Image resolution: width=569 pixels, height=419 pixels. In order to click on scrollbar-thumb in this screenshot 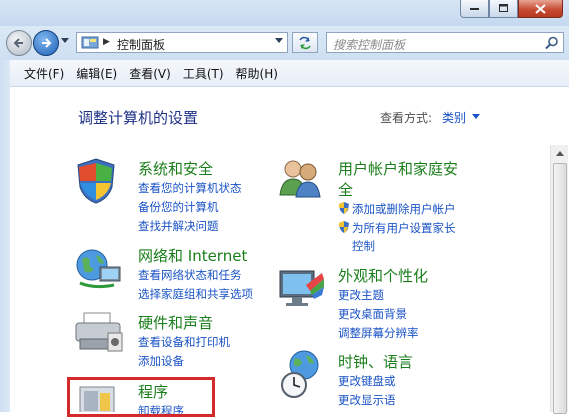, I will do `click(560, 288)`.